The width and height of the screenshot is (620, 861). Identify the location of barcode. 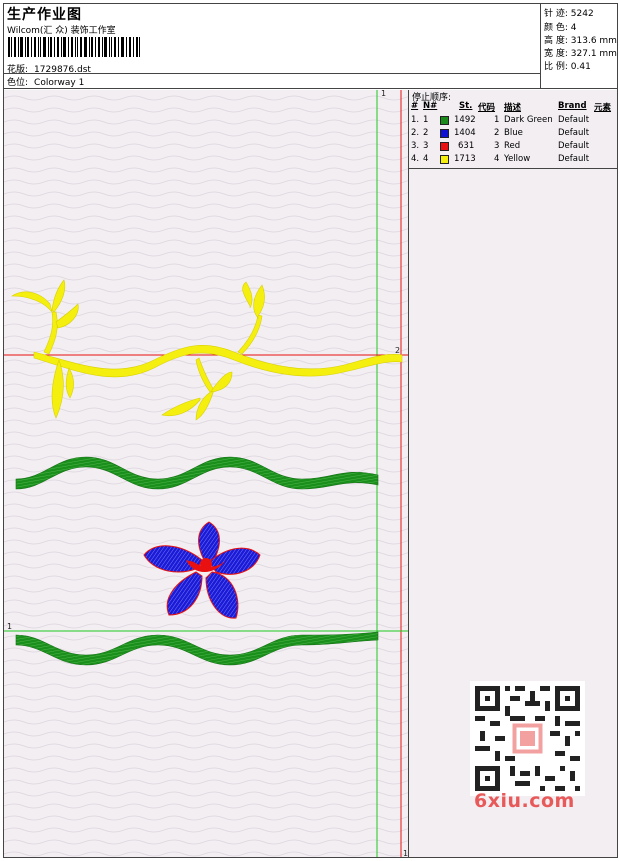
(74, 47).